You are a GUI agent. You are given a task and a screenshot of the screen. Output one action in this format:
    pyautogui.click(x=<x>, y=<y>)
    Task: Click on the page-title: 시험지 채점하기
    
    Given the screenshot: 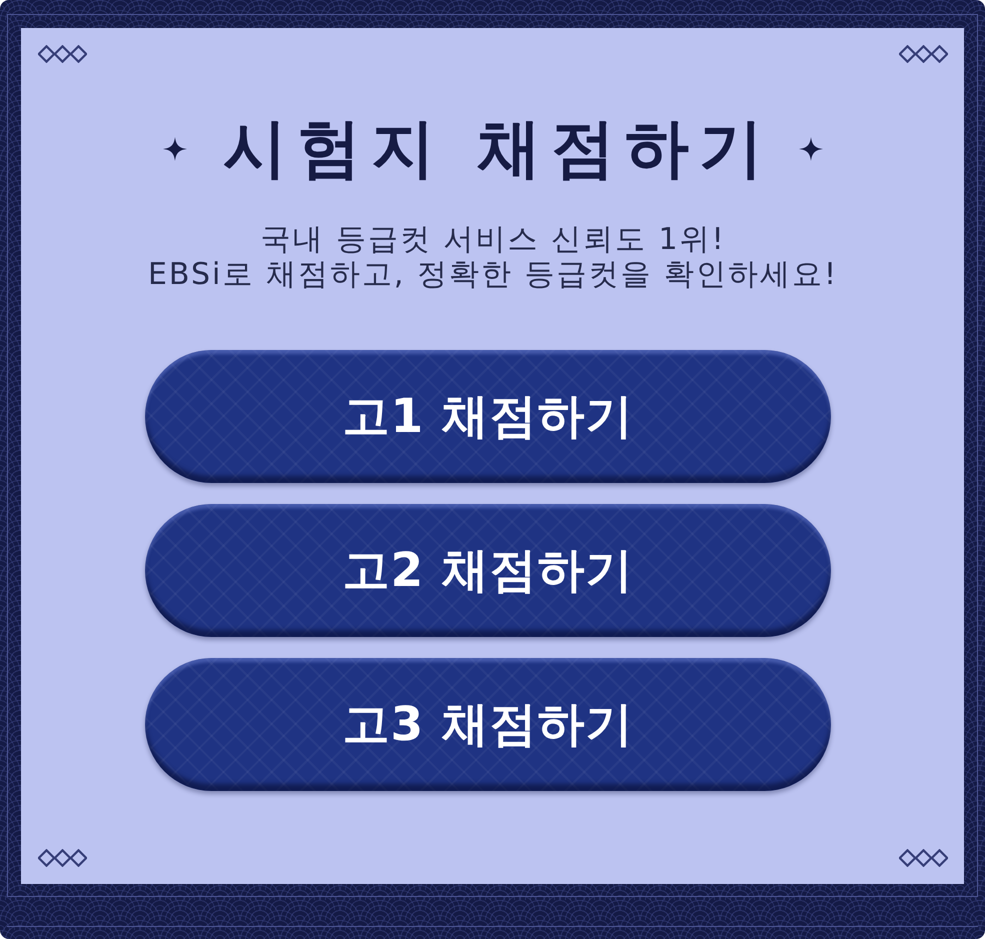 What is the action you would take?
    pyautogui.click(x=498, y=149)
    